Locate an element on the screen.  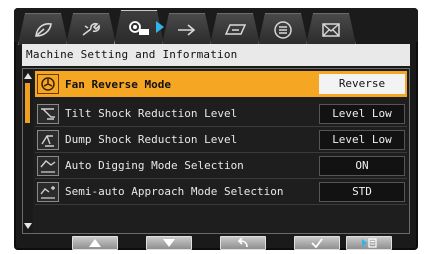
tab-card is located at coordinates (235, 29).